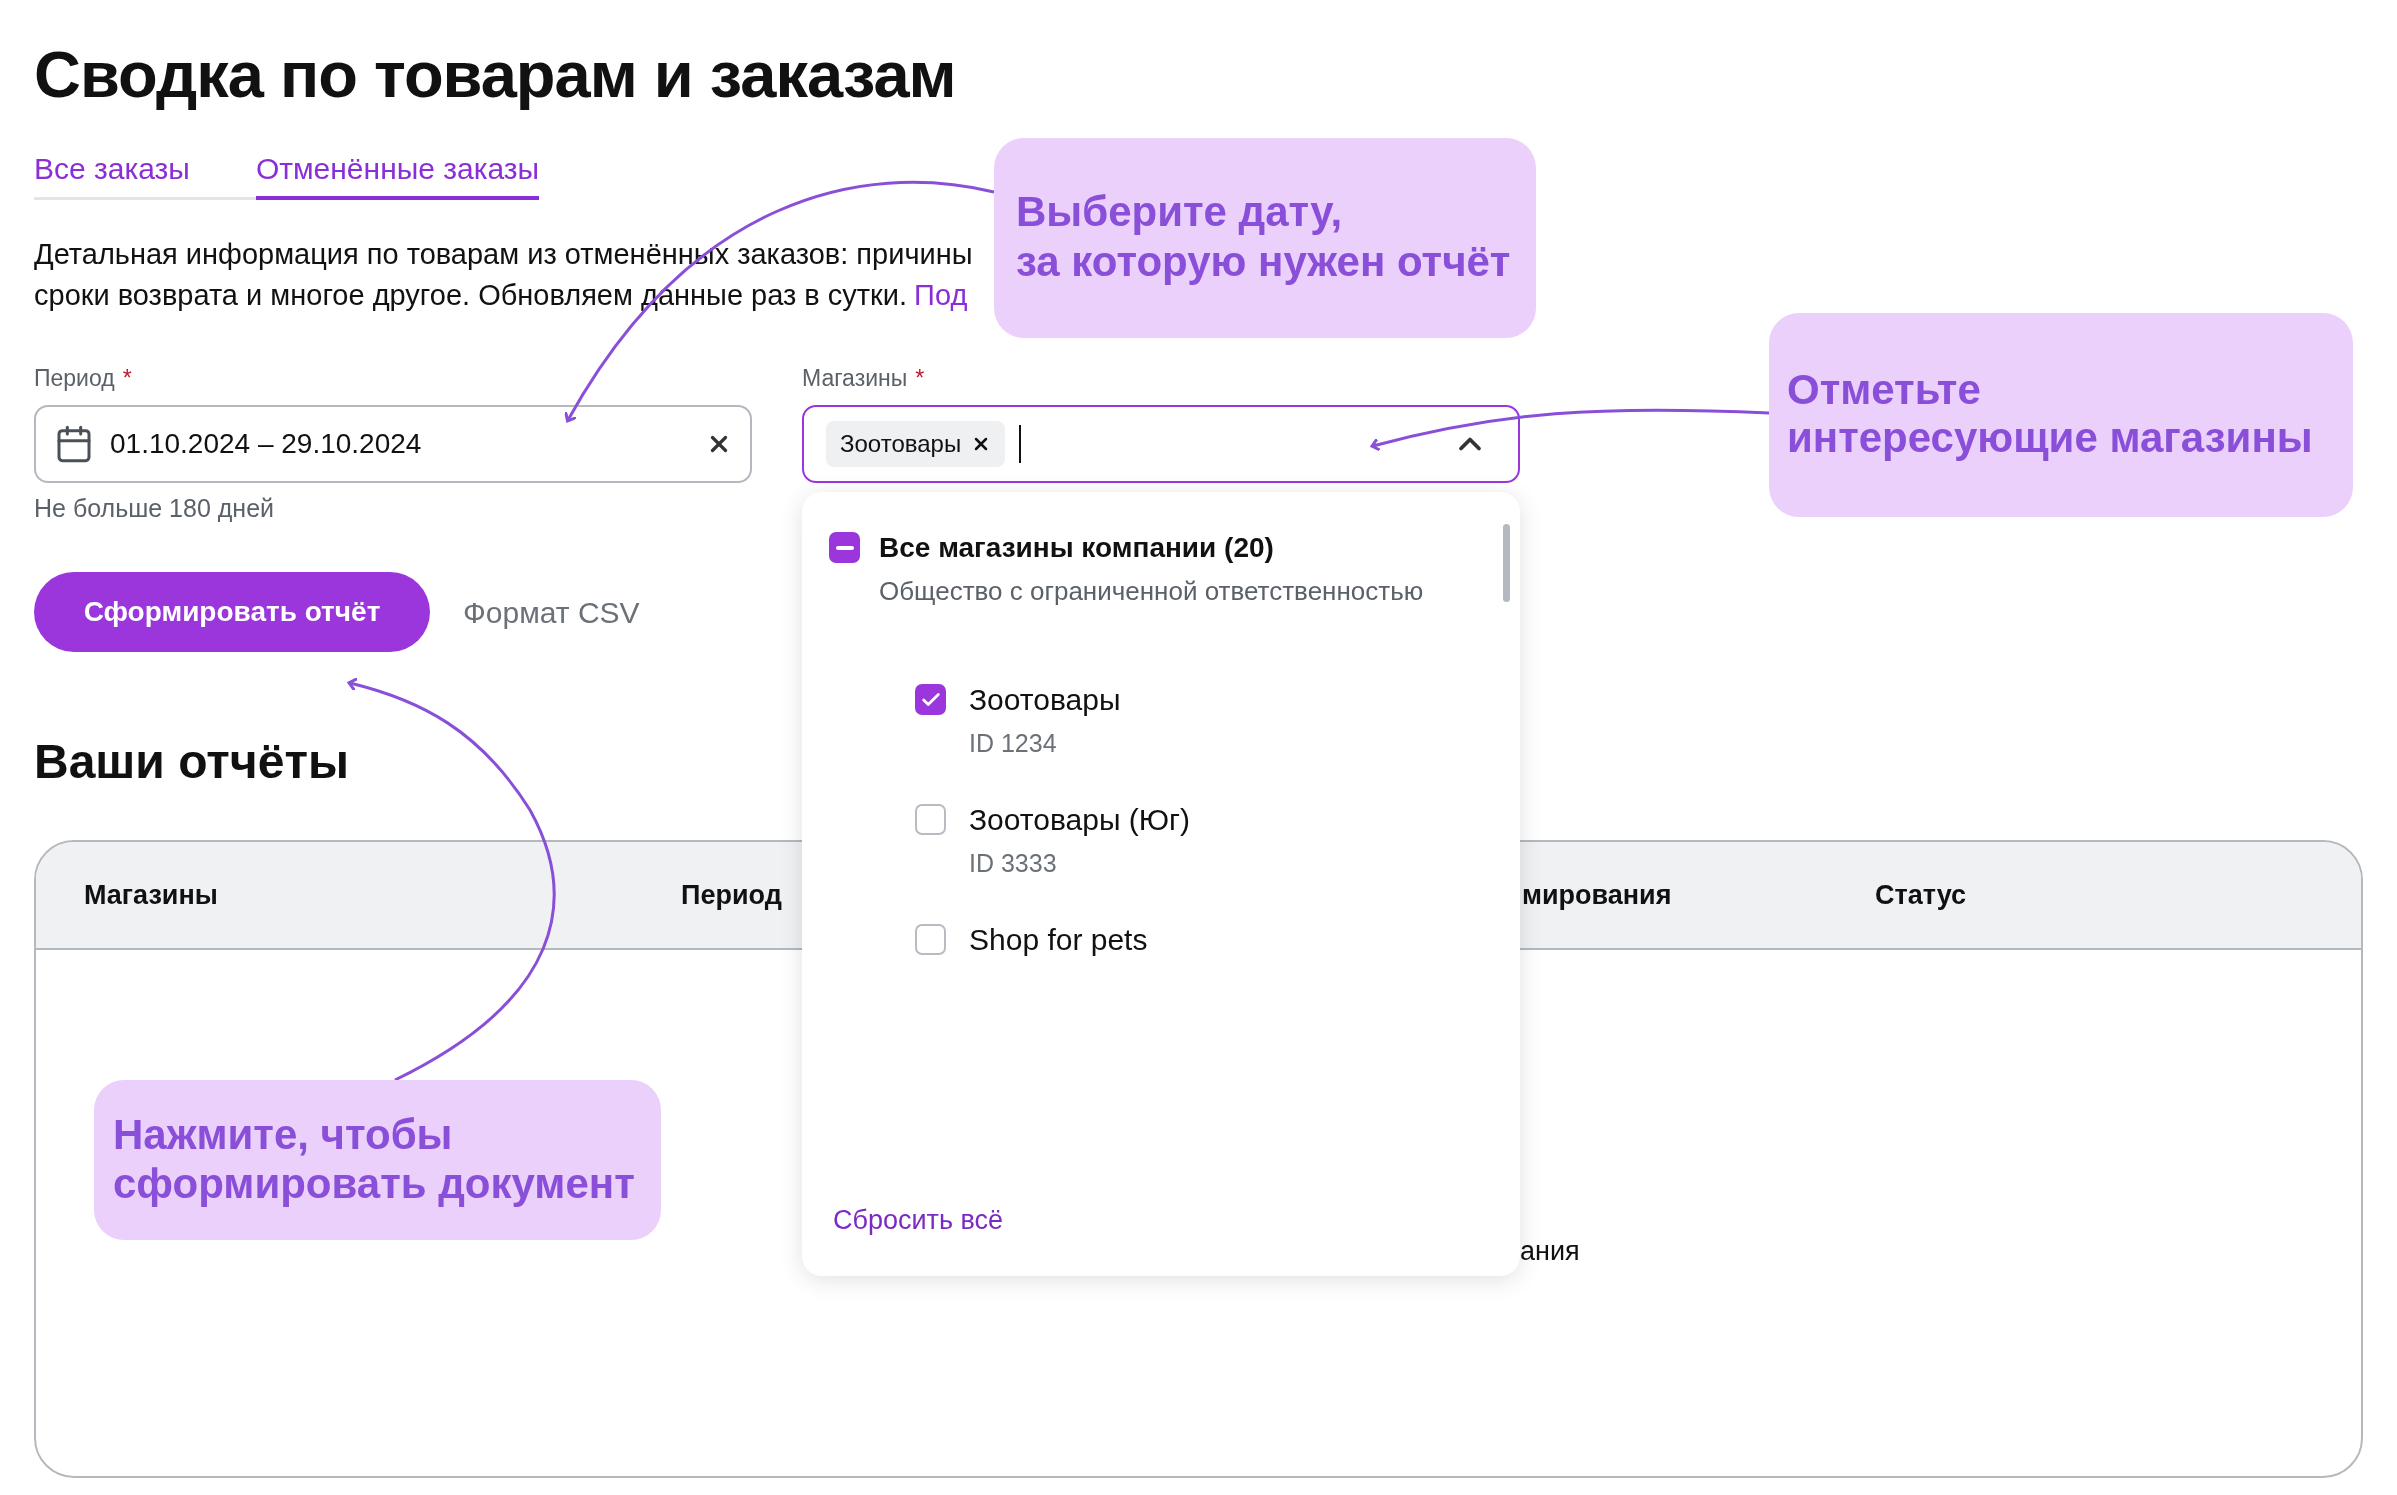 The height and width of the screenshot is (1495, 2397). I want to click on column-header: мирования, so click(1597, 894).